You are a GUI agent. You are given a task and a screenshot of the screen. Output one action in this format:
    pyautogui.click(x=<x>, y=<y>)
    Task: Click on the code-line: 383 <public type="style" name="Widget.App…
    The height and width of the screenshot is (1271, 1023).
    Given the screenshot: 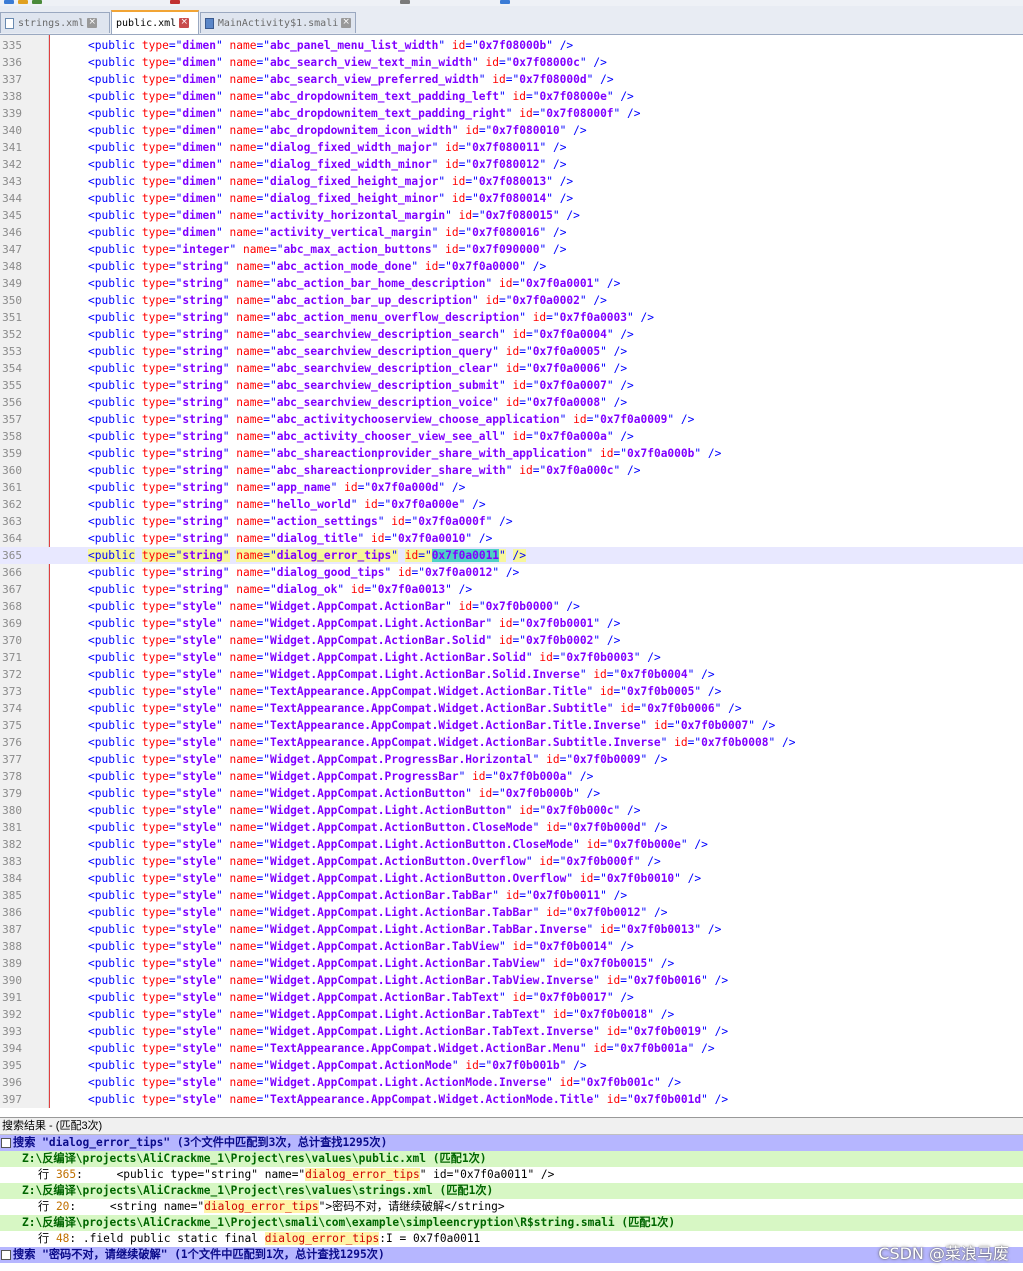 What is the action you would take?
    pyautogui.click(x=511, y=861)
    